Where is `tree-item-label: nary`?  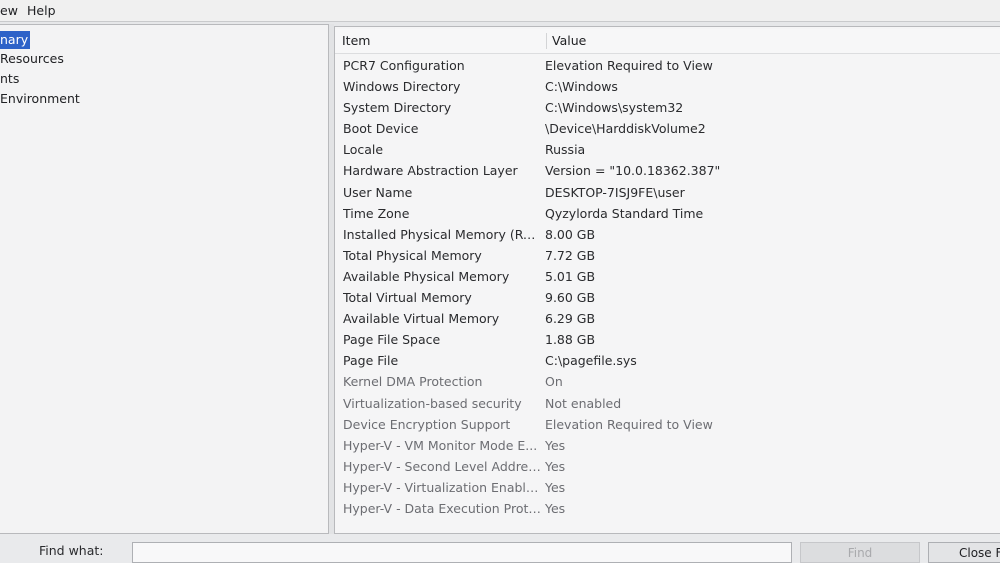 tree-item-label: nary is located at coordinates (14, 39).